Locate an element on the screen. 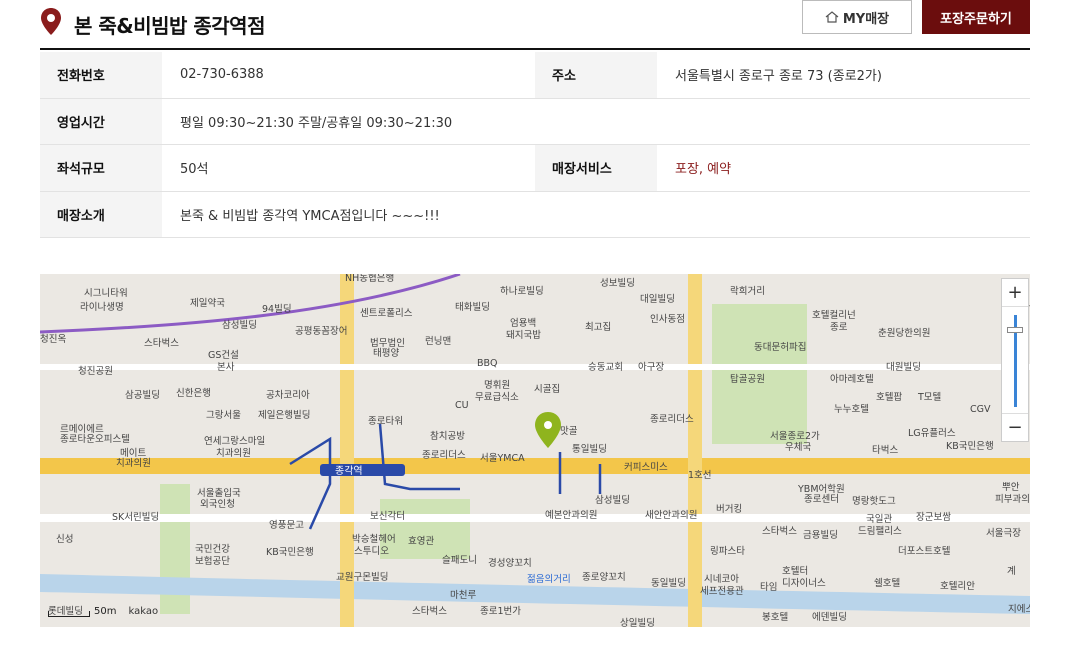 The image size is (1069, 652). info-row-seats: 좌석규모 50석 매장서비스 포장, 예약 is located at coordinates (535, 168).